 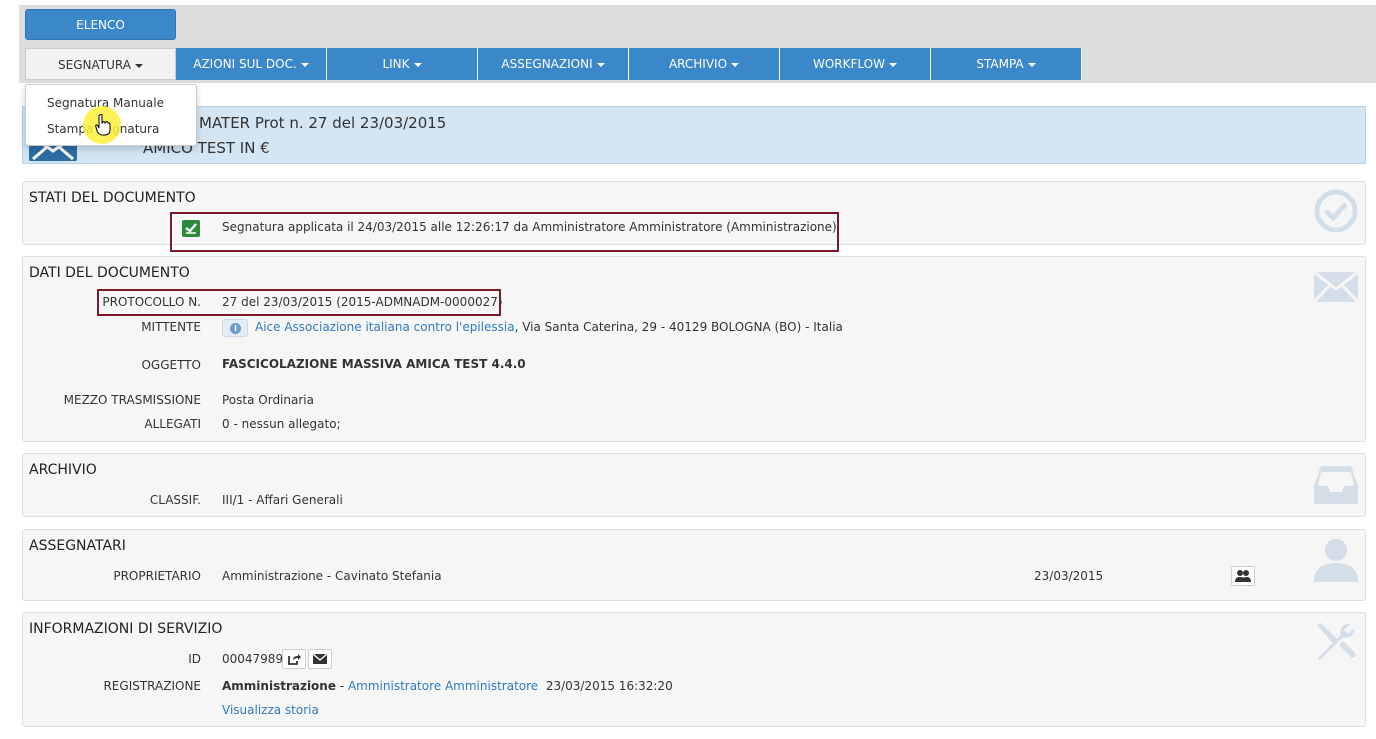 What do you see at coordinates (235, 328) in the screenshot?
I see `info-icon: i` at bounding box center [235, 328].